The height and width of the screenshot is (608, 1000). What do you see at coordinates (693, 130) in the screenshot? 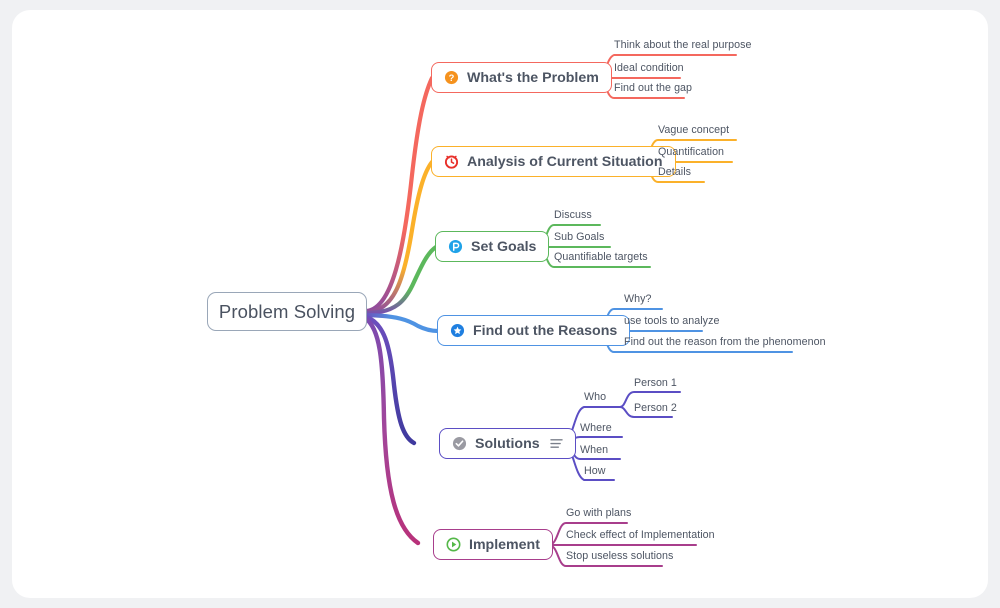
I see `subtopic-node: Vague concept` at bounding box center [693, 130].